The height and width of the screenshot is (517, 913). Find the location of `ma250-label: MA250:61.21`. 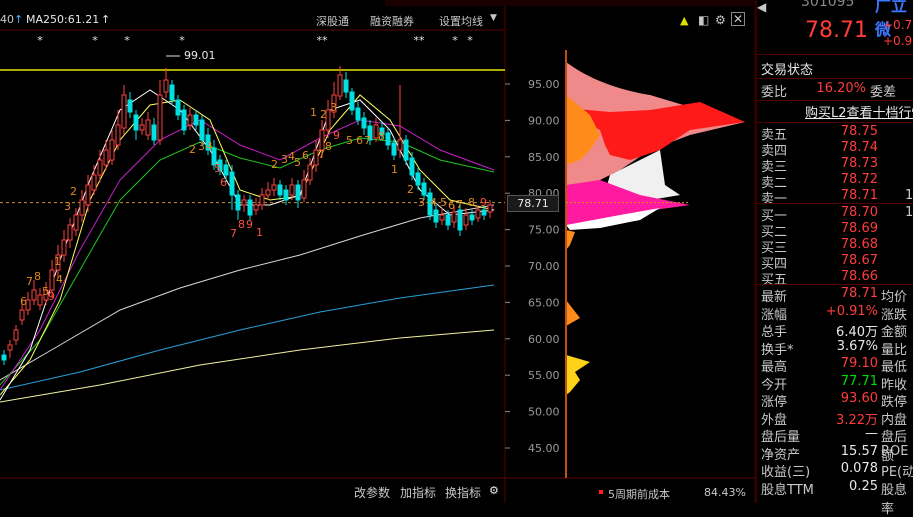

ma250-label: MA250:61.21 is located at coordinates (63, 19).